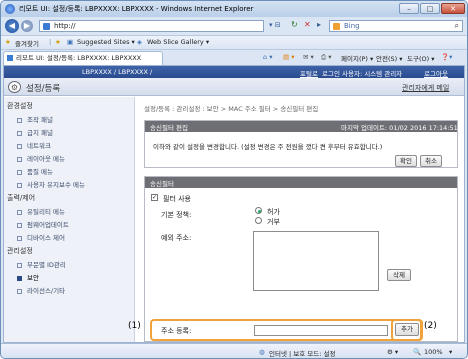 Image resolution: width=468 pixels, height=359 pixels. What do you see at coordinates (431, 161) in the screenshot?
I see `cancel-button: 취소` at bounding box center [431, 161].